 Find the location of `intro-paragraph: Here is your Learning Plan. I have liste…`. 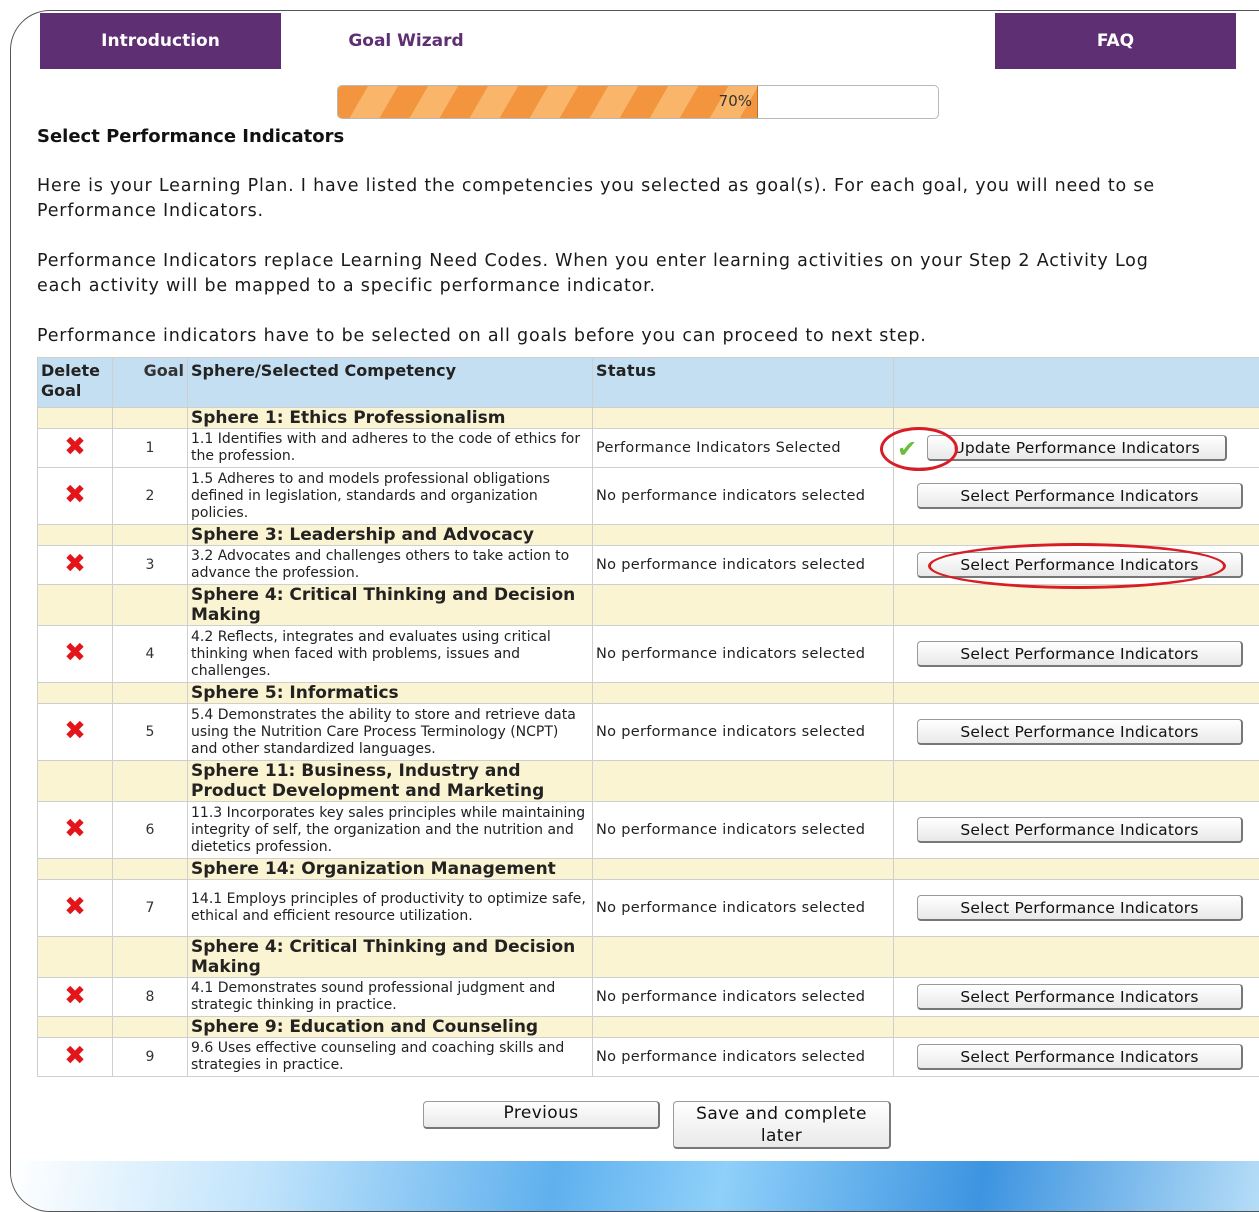

intro-paragraph: Here is your Learning Plan. I have liste… is located at coordinates (648, 199).